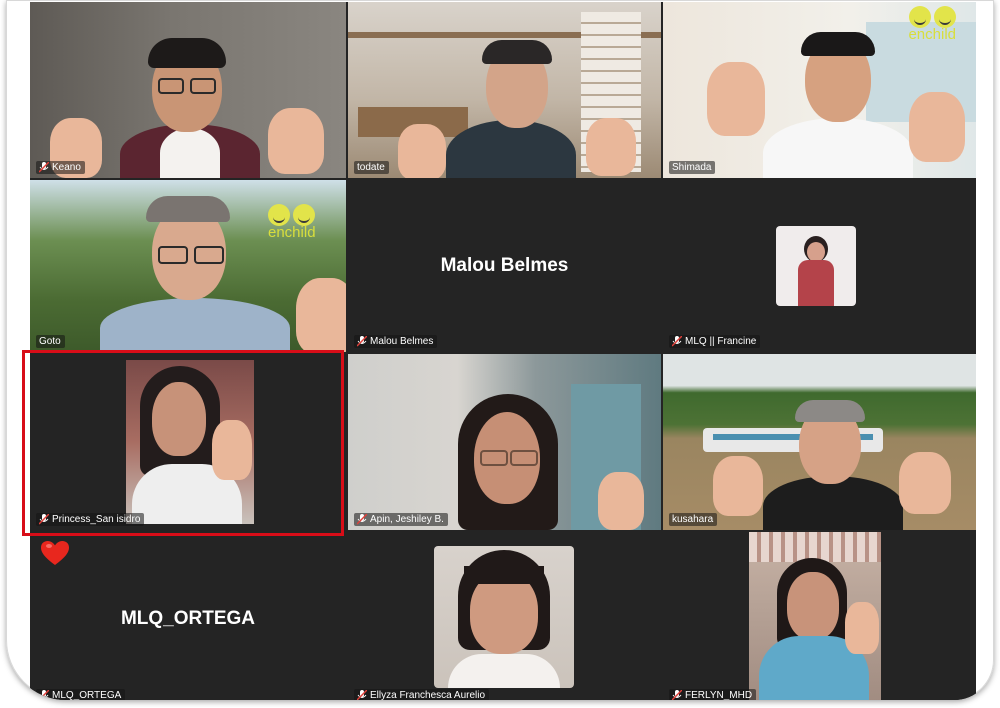 This screenshot has width=1000, height=708. Describe the element at coordinates (719, 695) in the screenshot. I see `participant-name: FERLYN_MHD` at that location.